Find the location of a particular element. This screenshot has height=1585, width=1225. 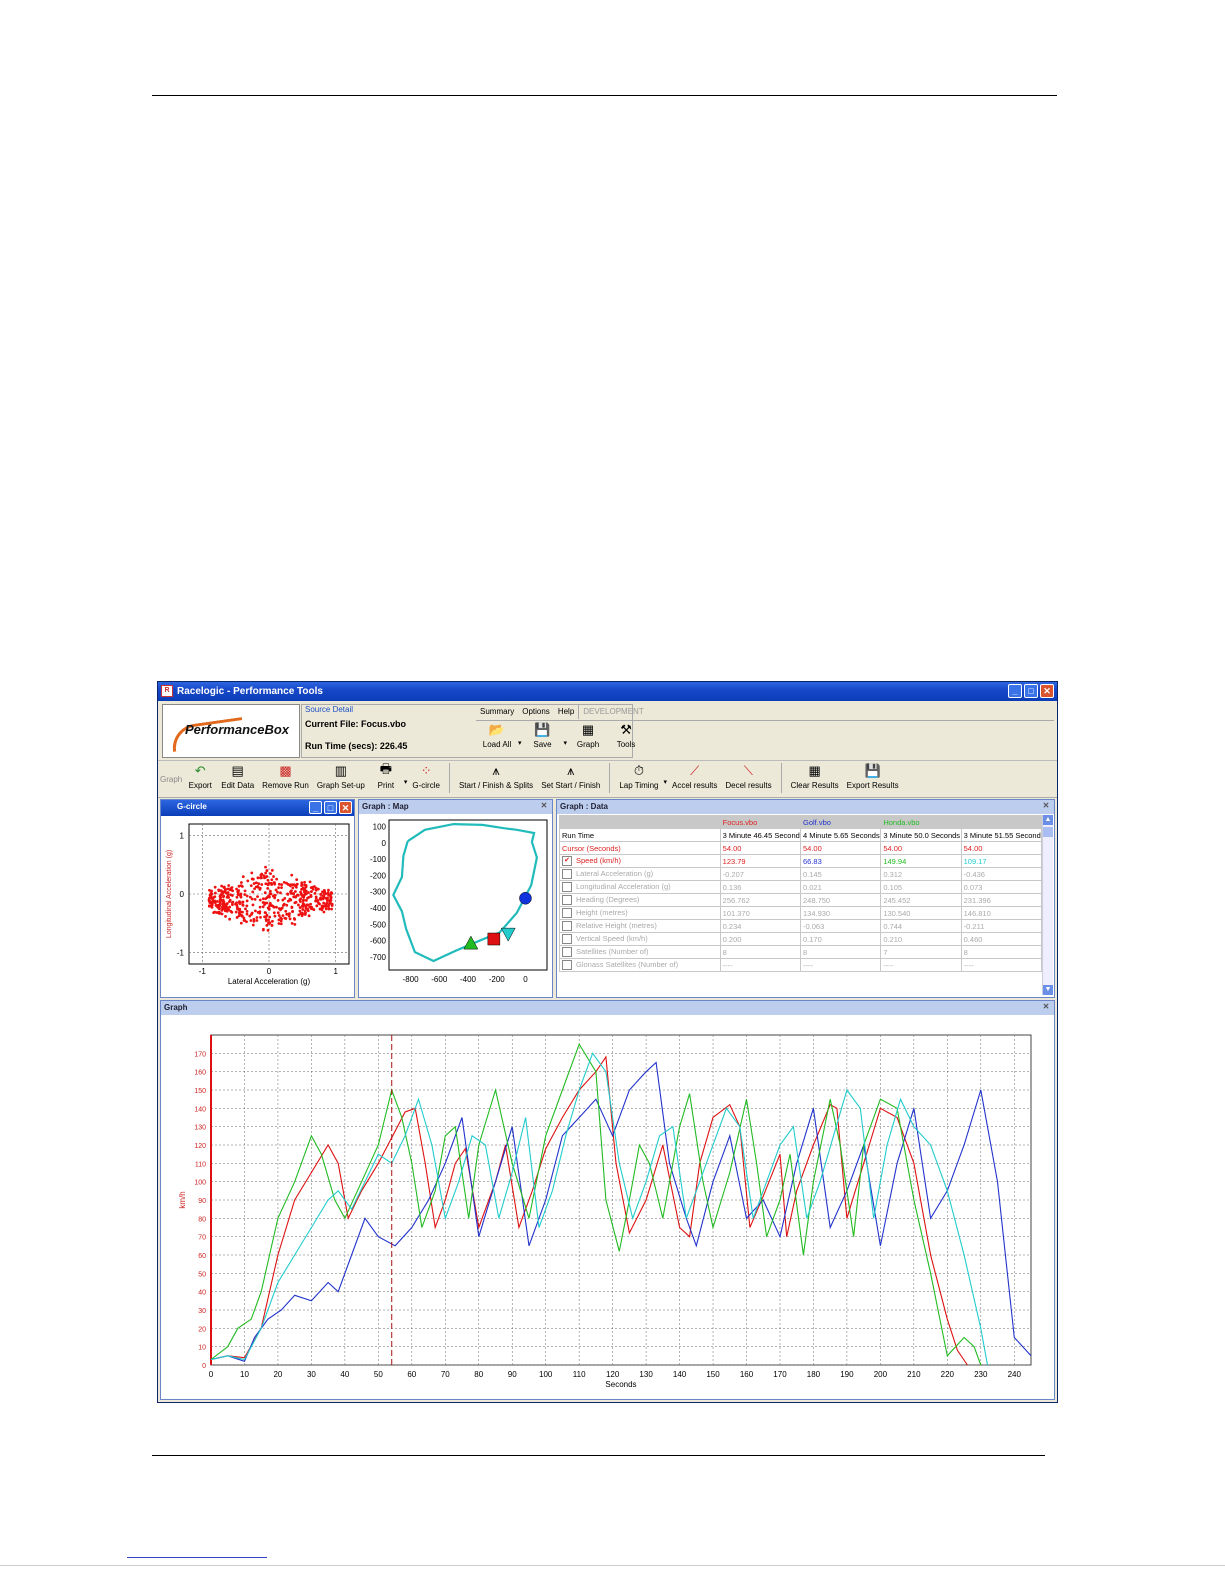

scroll-down-icon: ▼ is located at coordinates (1048, 990).